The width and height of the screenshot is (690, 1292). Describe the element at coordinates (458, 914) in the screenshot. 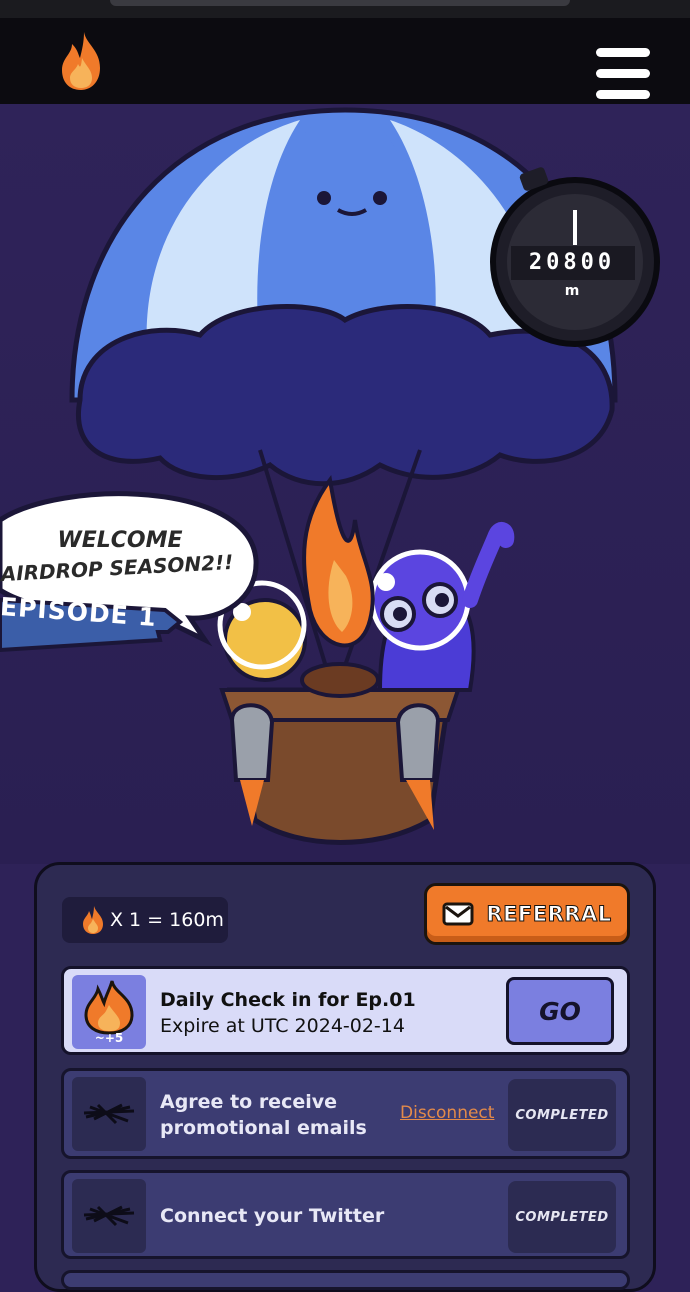

I see `mail-icon` at that location.